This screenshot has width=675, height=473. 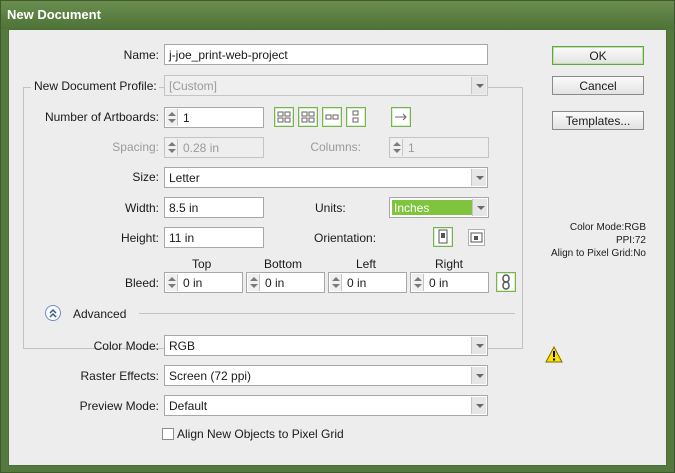 I want to click on bleed-left-value: 0 in, so click(x=357, y=283).